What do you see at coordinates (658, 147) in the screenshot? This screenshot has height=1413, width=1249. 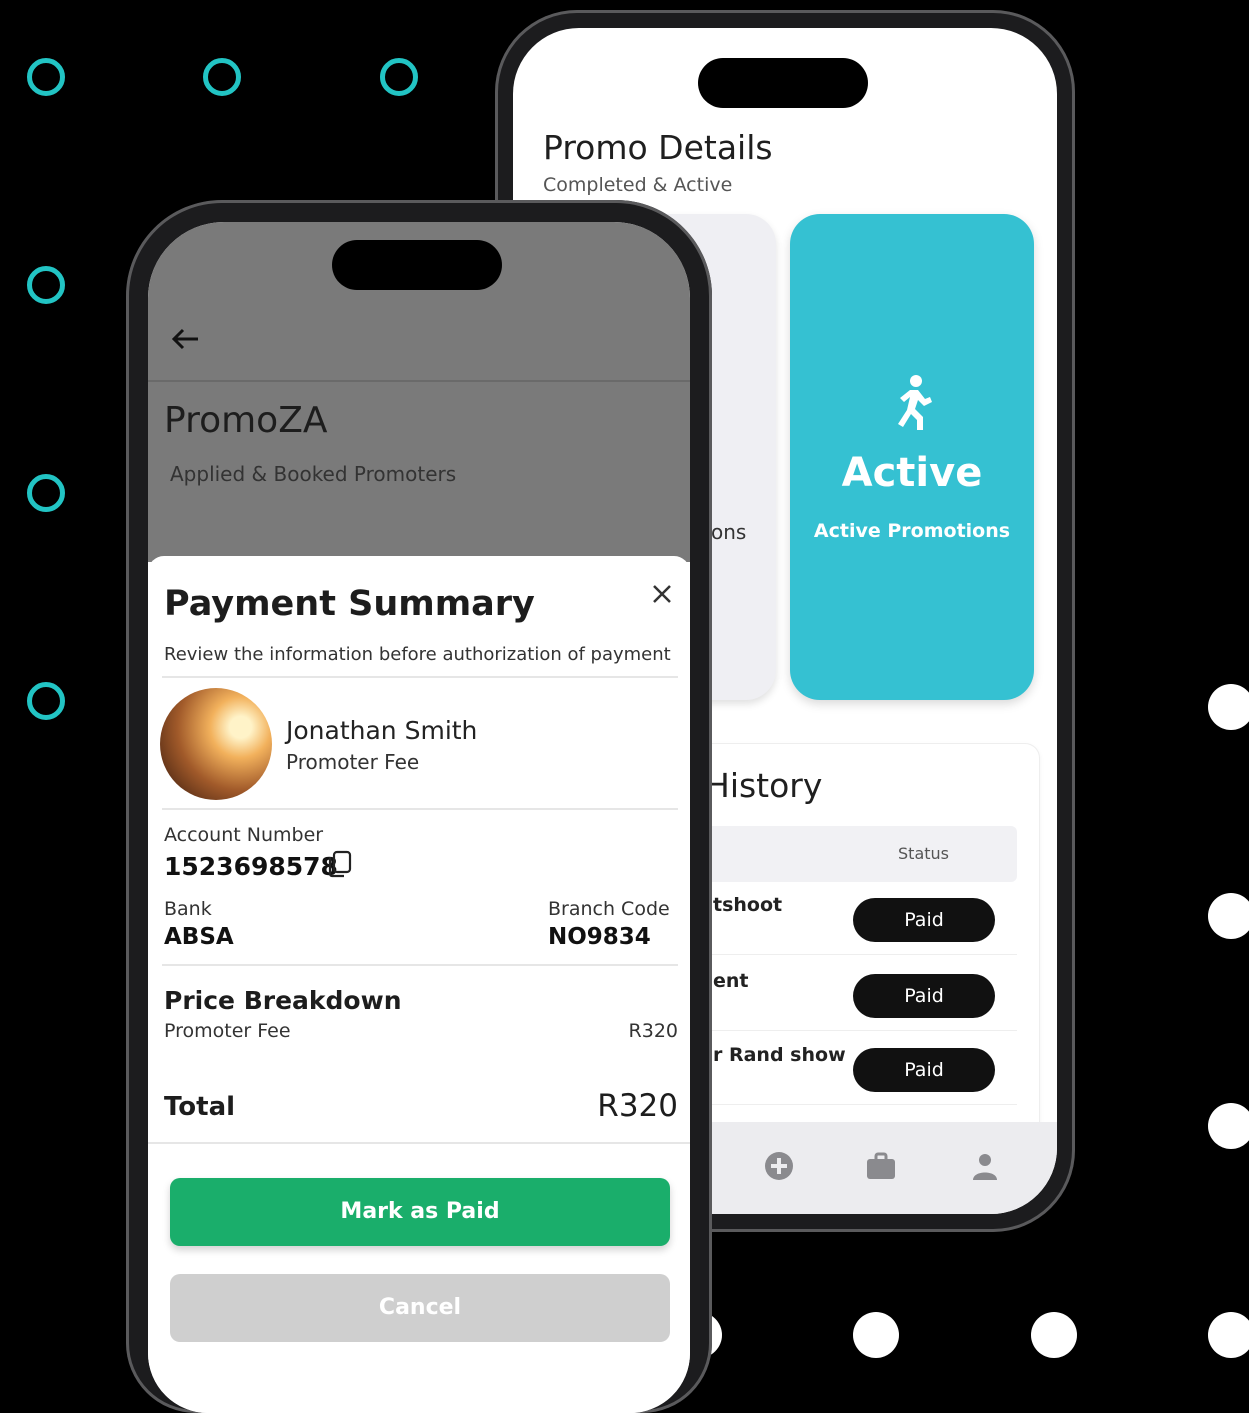 I see `page-title: Promo Details` at bounding box center [658, 147].